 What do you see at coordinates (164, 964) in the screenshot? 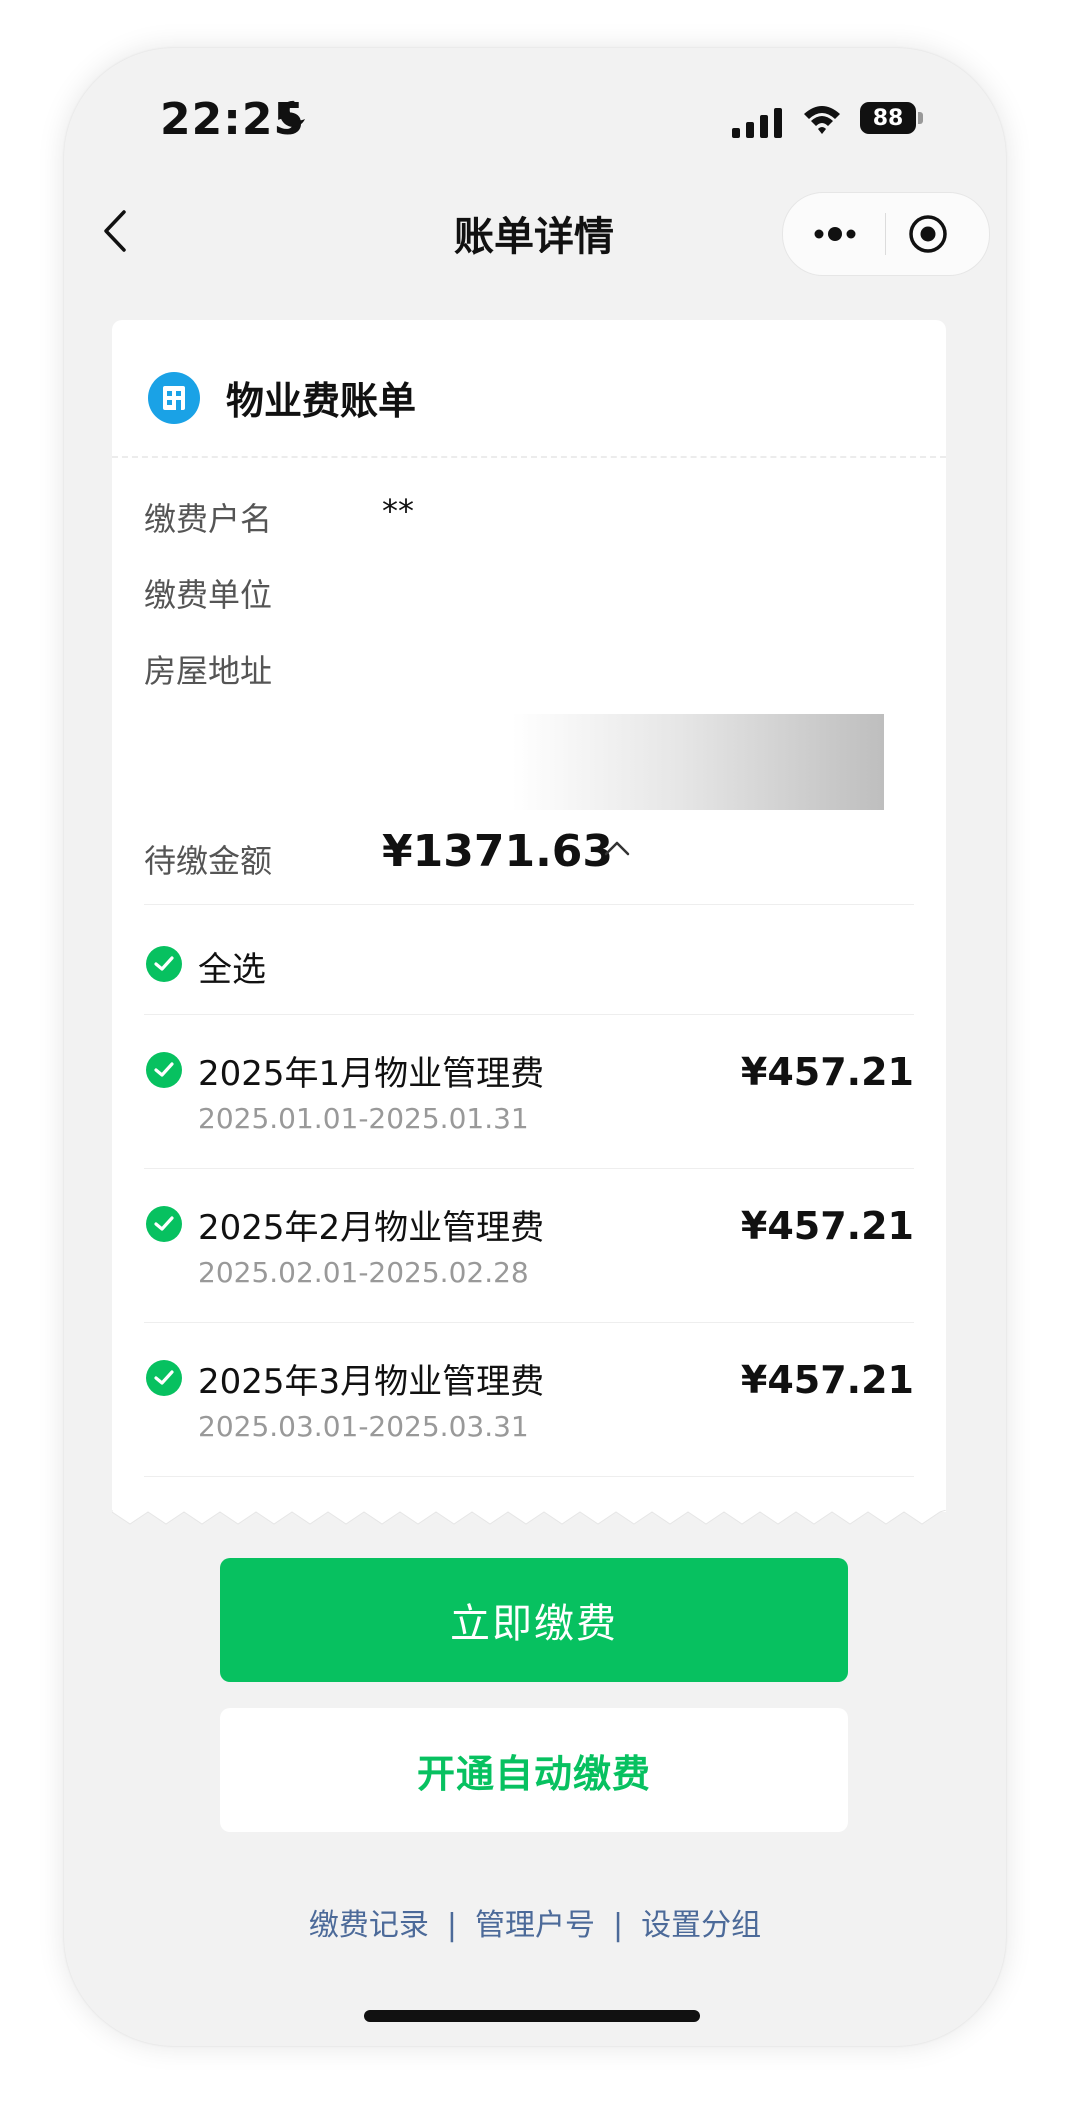
I see `select-all-checkbox` at bounding box center [164, 964].